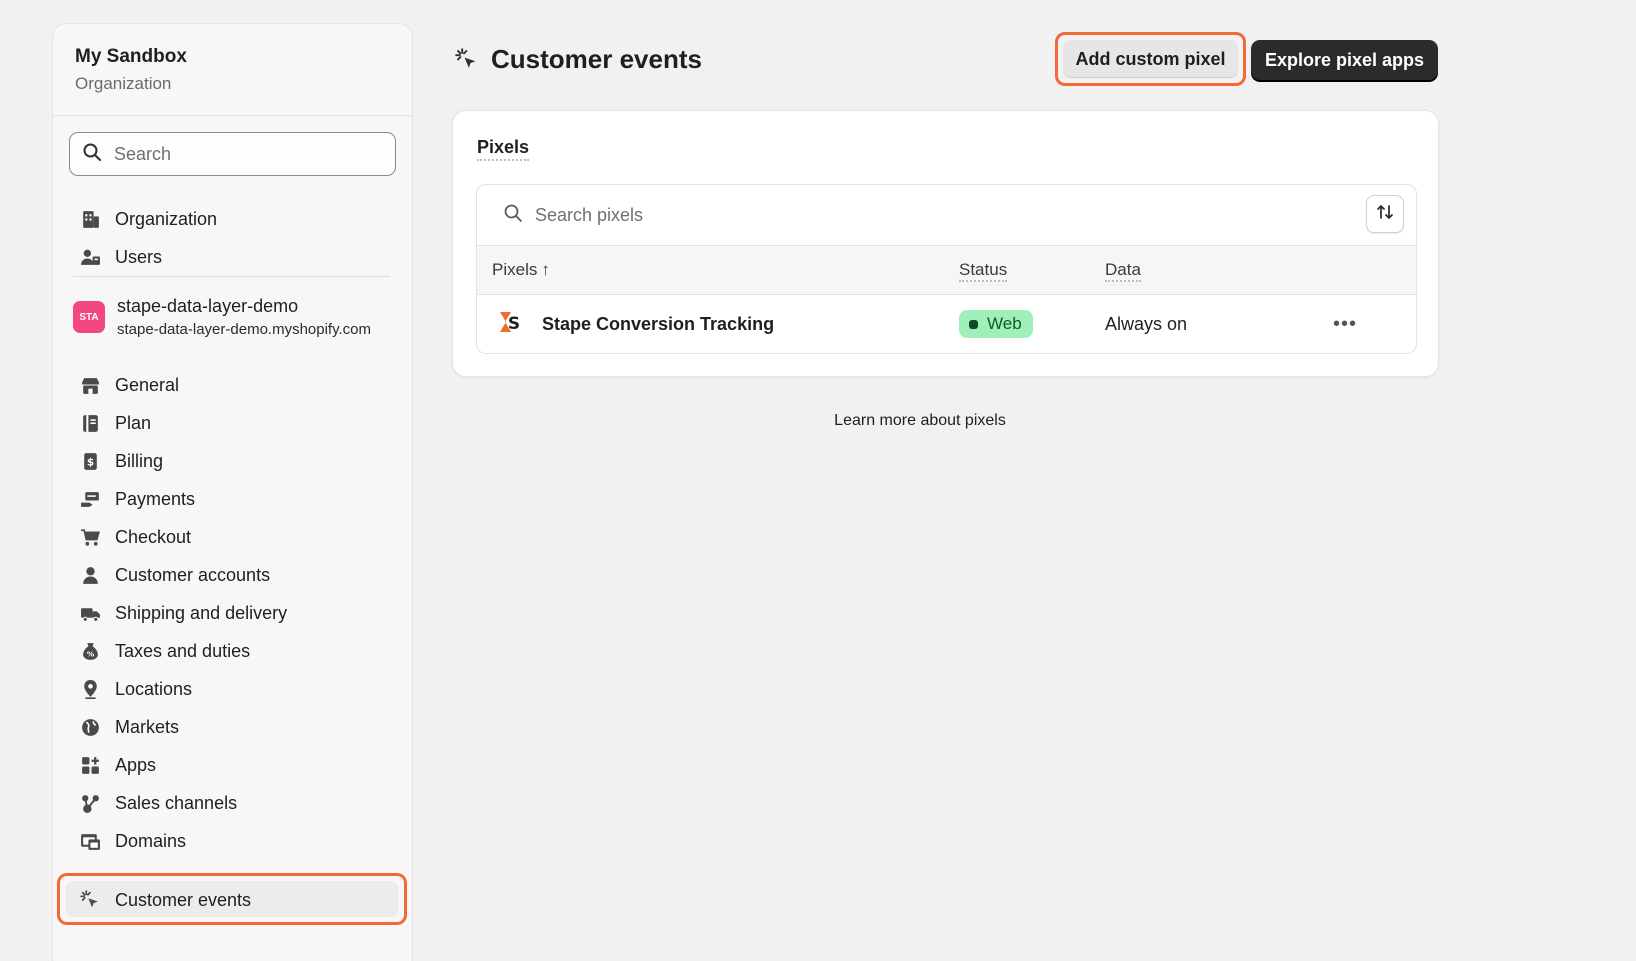 This screenshot has width=1636, height=961. I want to click on sidebar-item-label: Apps, so click(136, 764).